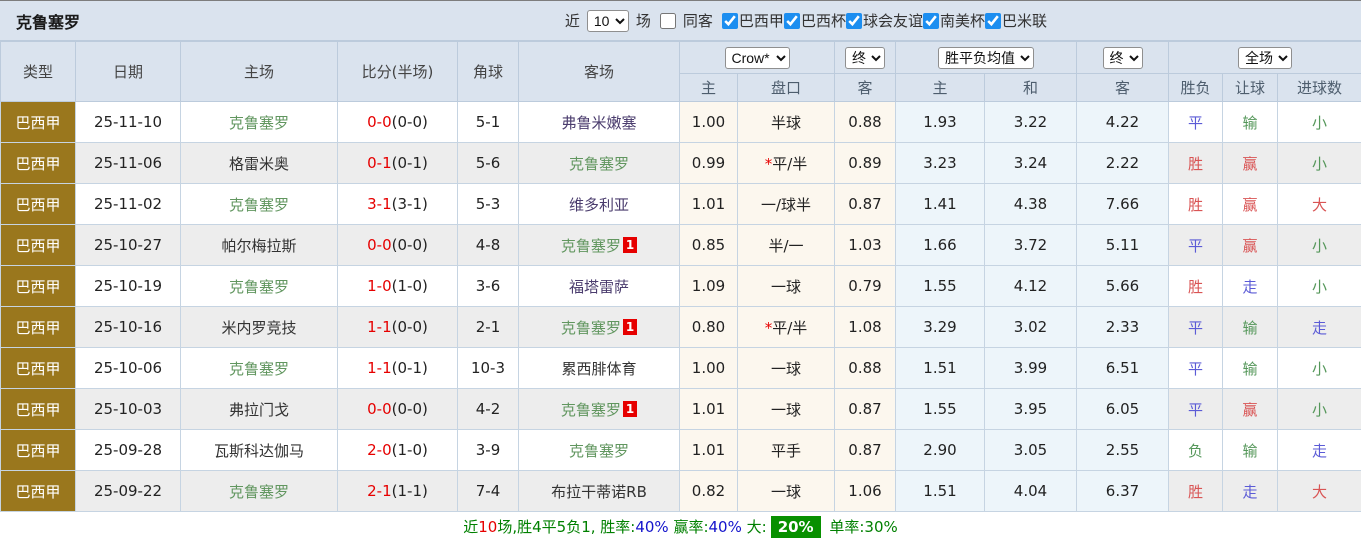 The height and width of the screenshot is (544, 1361). I want to click on home-team-cell: 弗拉门戈, so click(259, 409).